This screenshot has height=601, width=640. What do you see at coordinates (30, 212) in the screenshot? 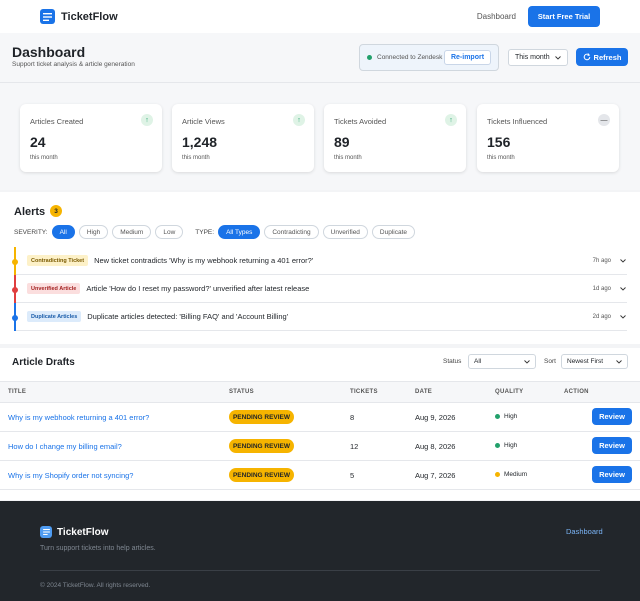
I see `alerts-title: Alerts` at bounding box center [30, 212].